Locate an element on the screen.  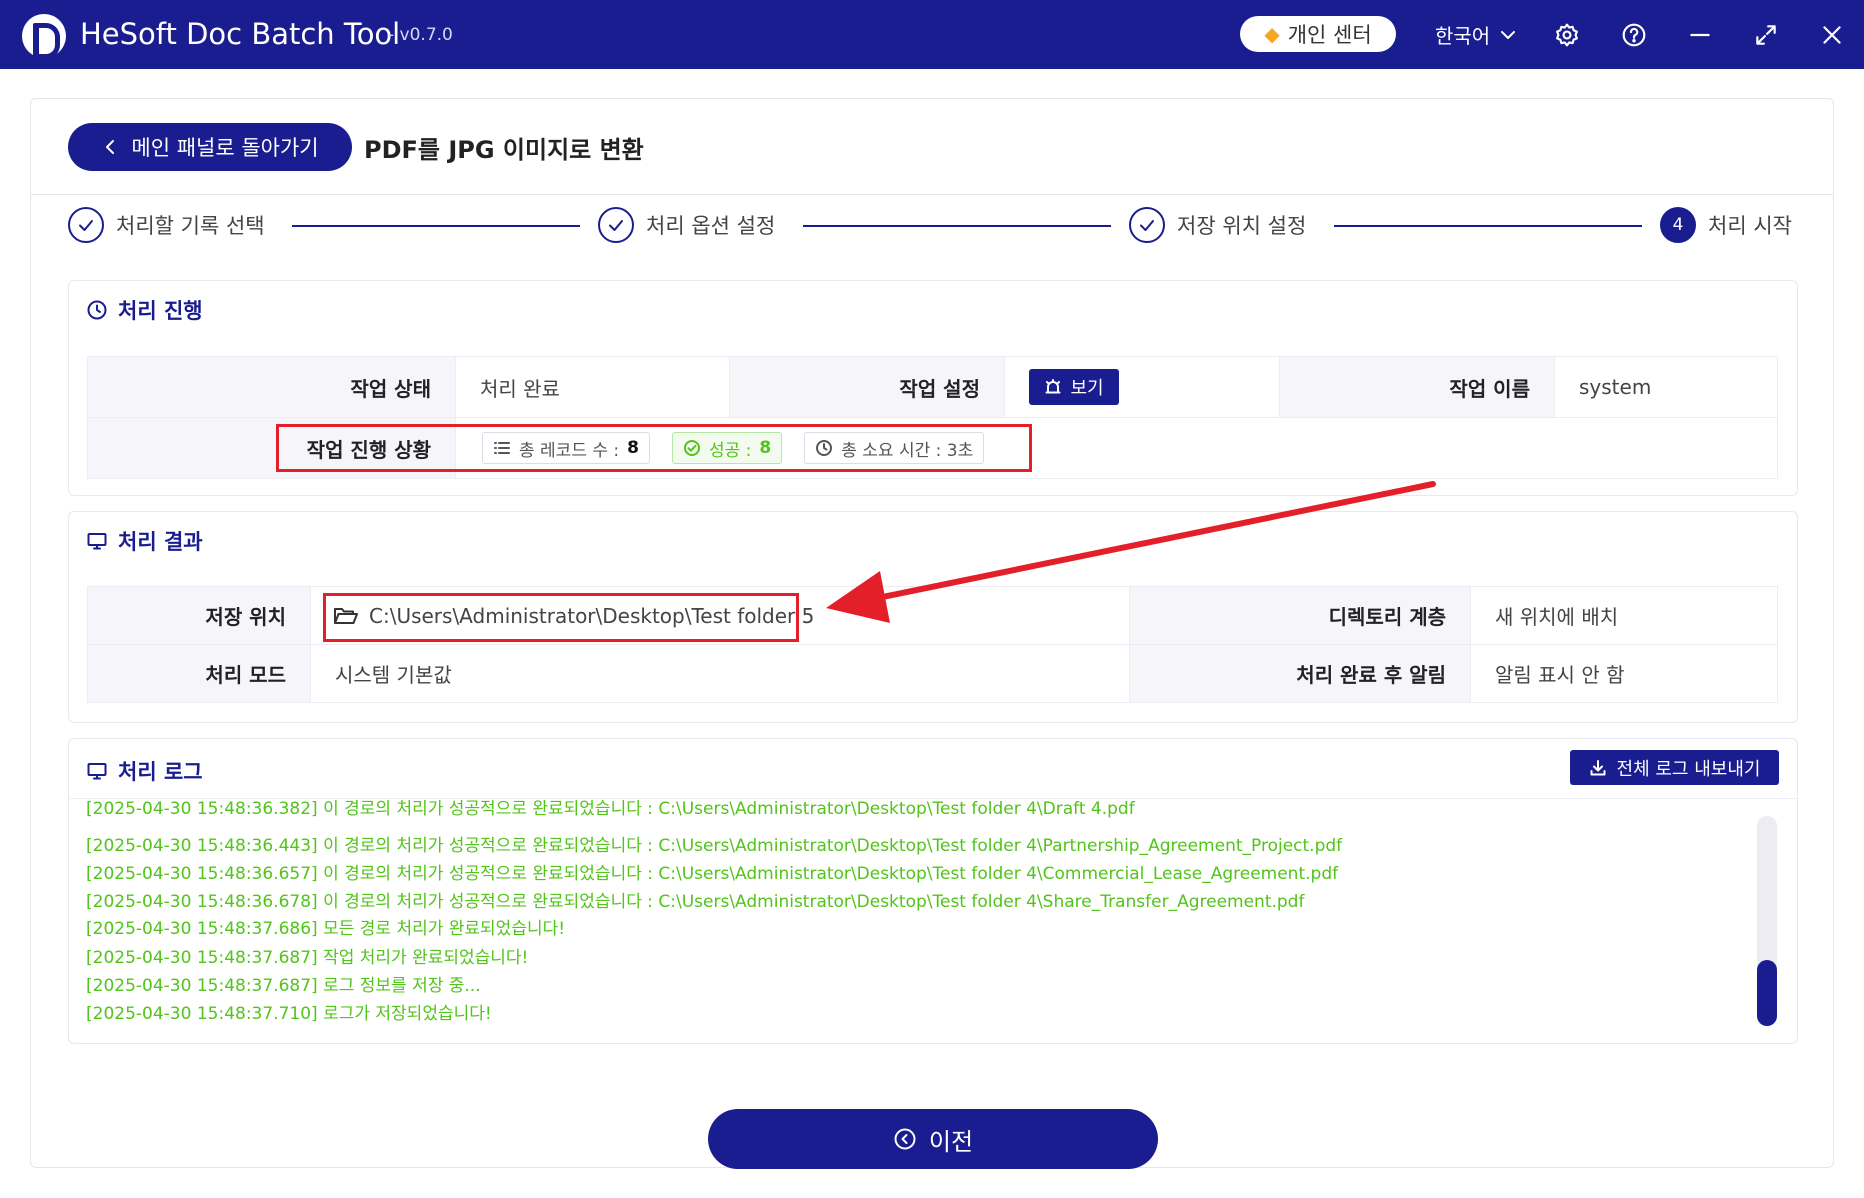
monitor-icon is located at coordinates (97, 771).